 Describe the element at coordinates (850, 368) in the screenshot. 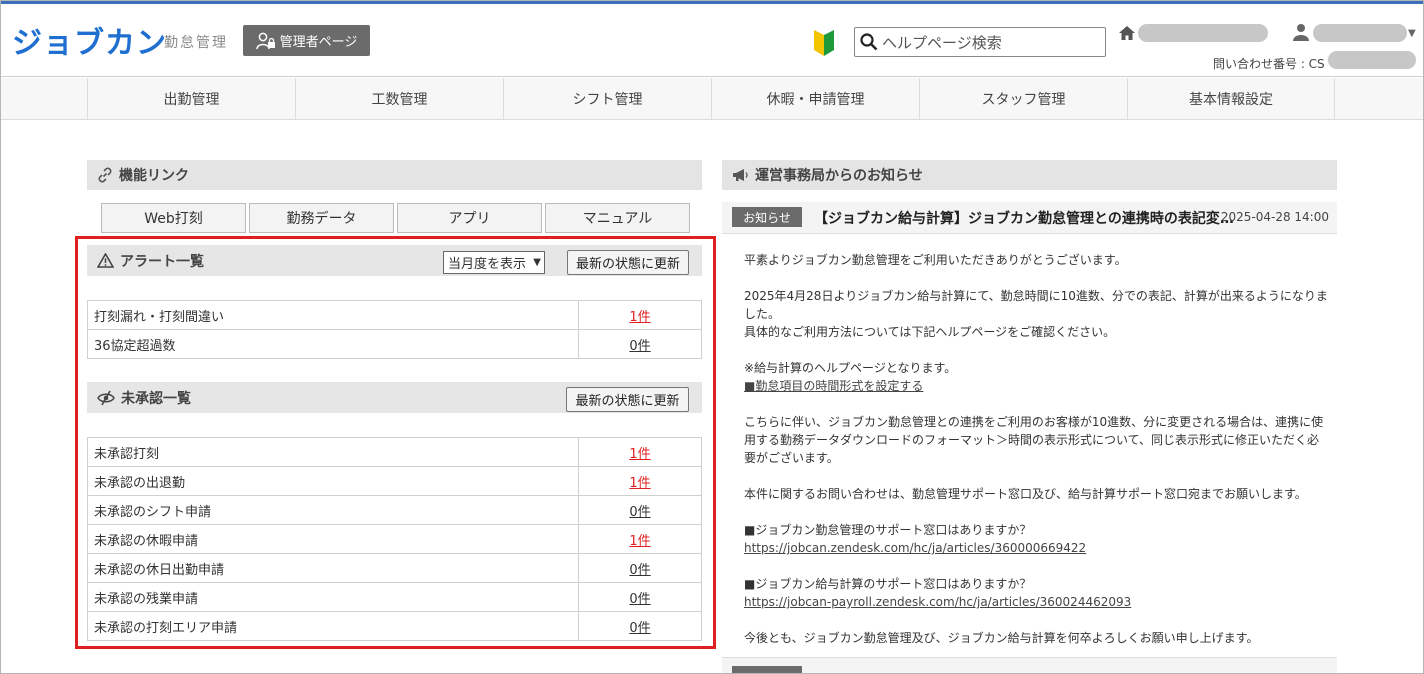

I see `news-line: ※給与計算のヘルプページとなります。` at that location.